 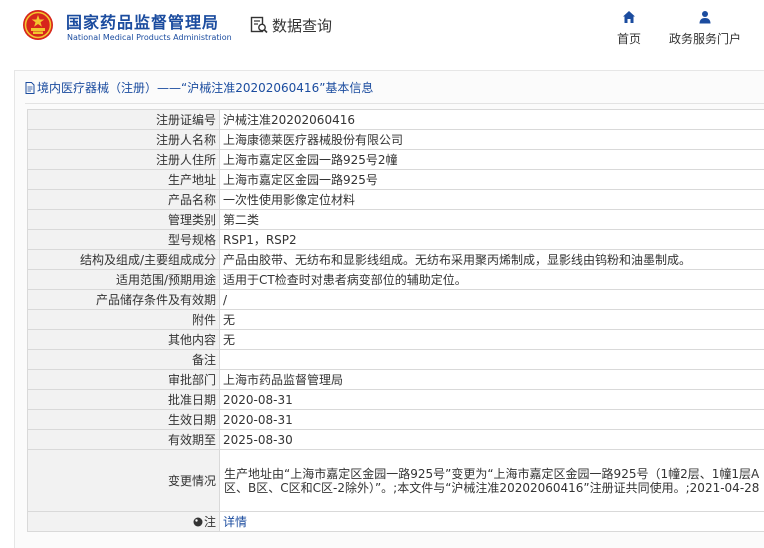 What do you see at coordinates (394, 103) in the screenshot?
I see `divider` at bounding box center [394, 103].